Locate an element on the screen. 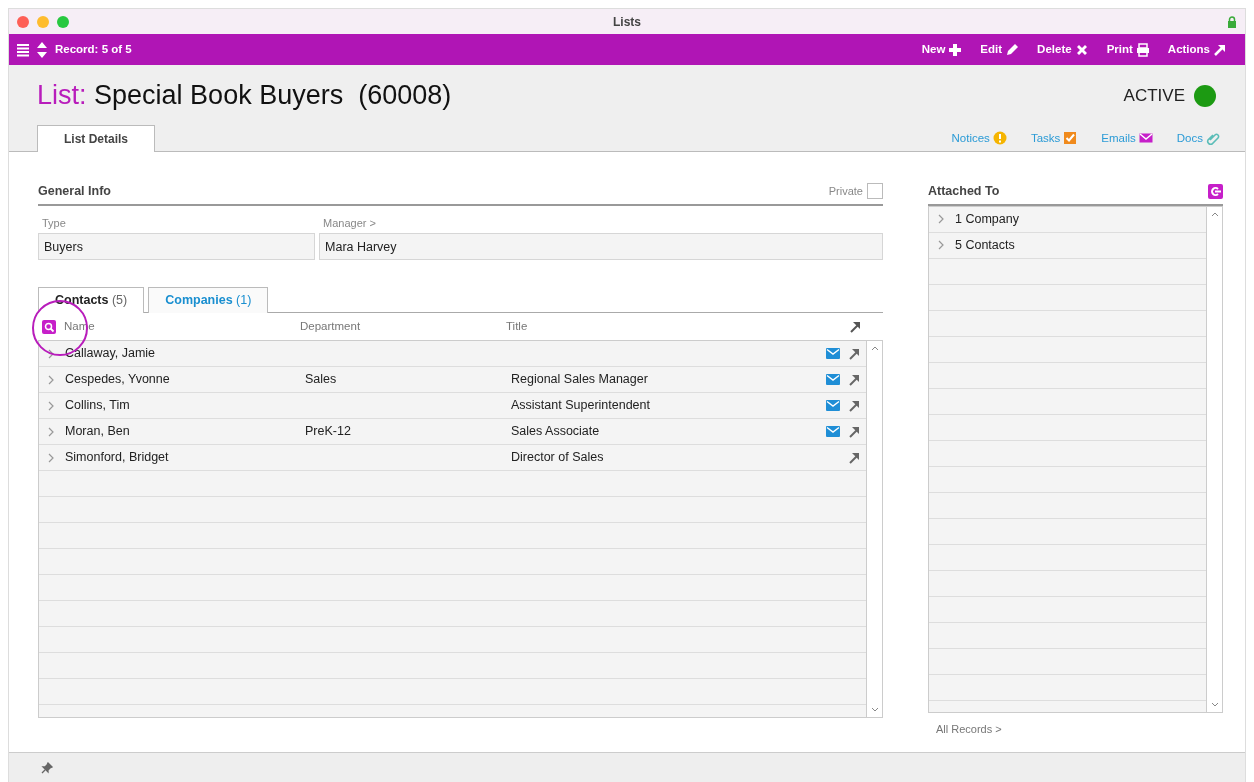  private-label: Private is located at coordinates (845, 192).